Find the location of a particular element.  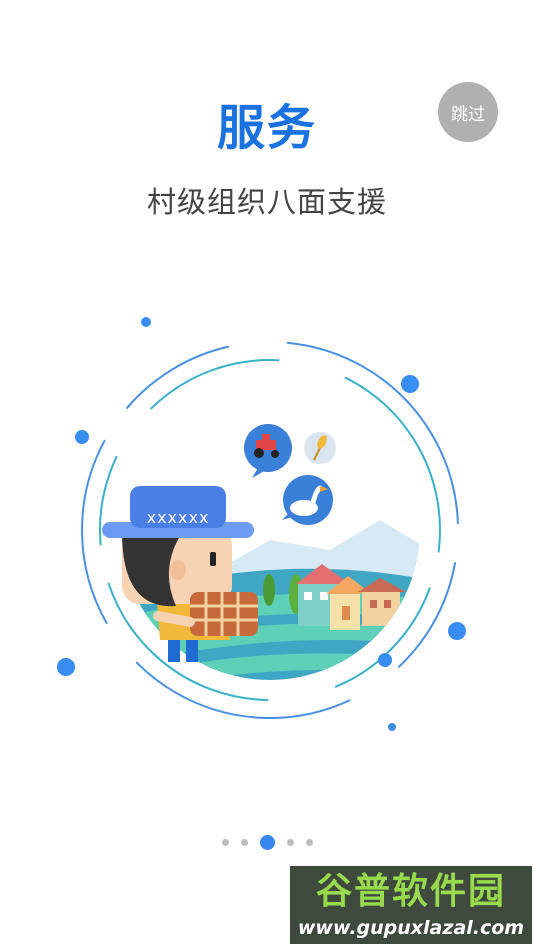

watermark-url: www.gupuxlazal.com is located at coordinates (411, 928).